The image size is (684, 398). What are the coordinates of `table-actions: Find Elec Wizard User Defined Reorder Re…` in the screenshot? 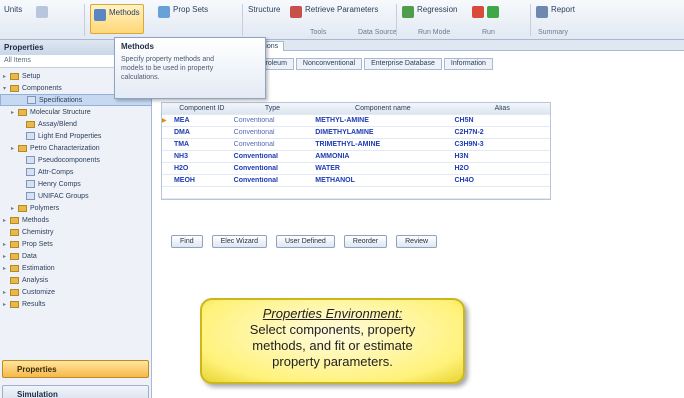 It's located at (304, 241).